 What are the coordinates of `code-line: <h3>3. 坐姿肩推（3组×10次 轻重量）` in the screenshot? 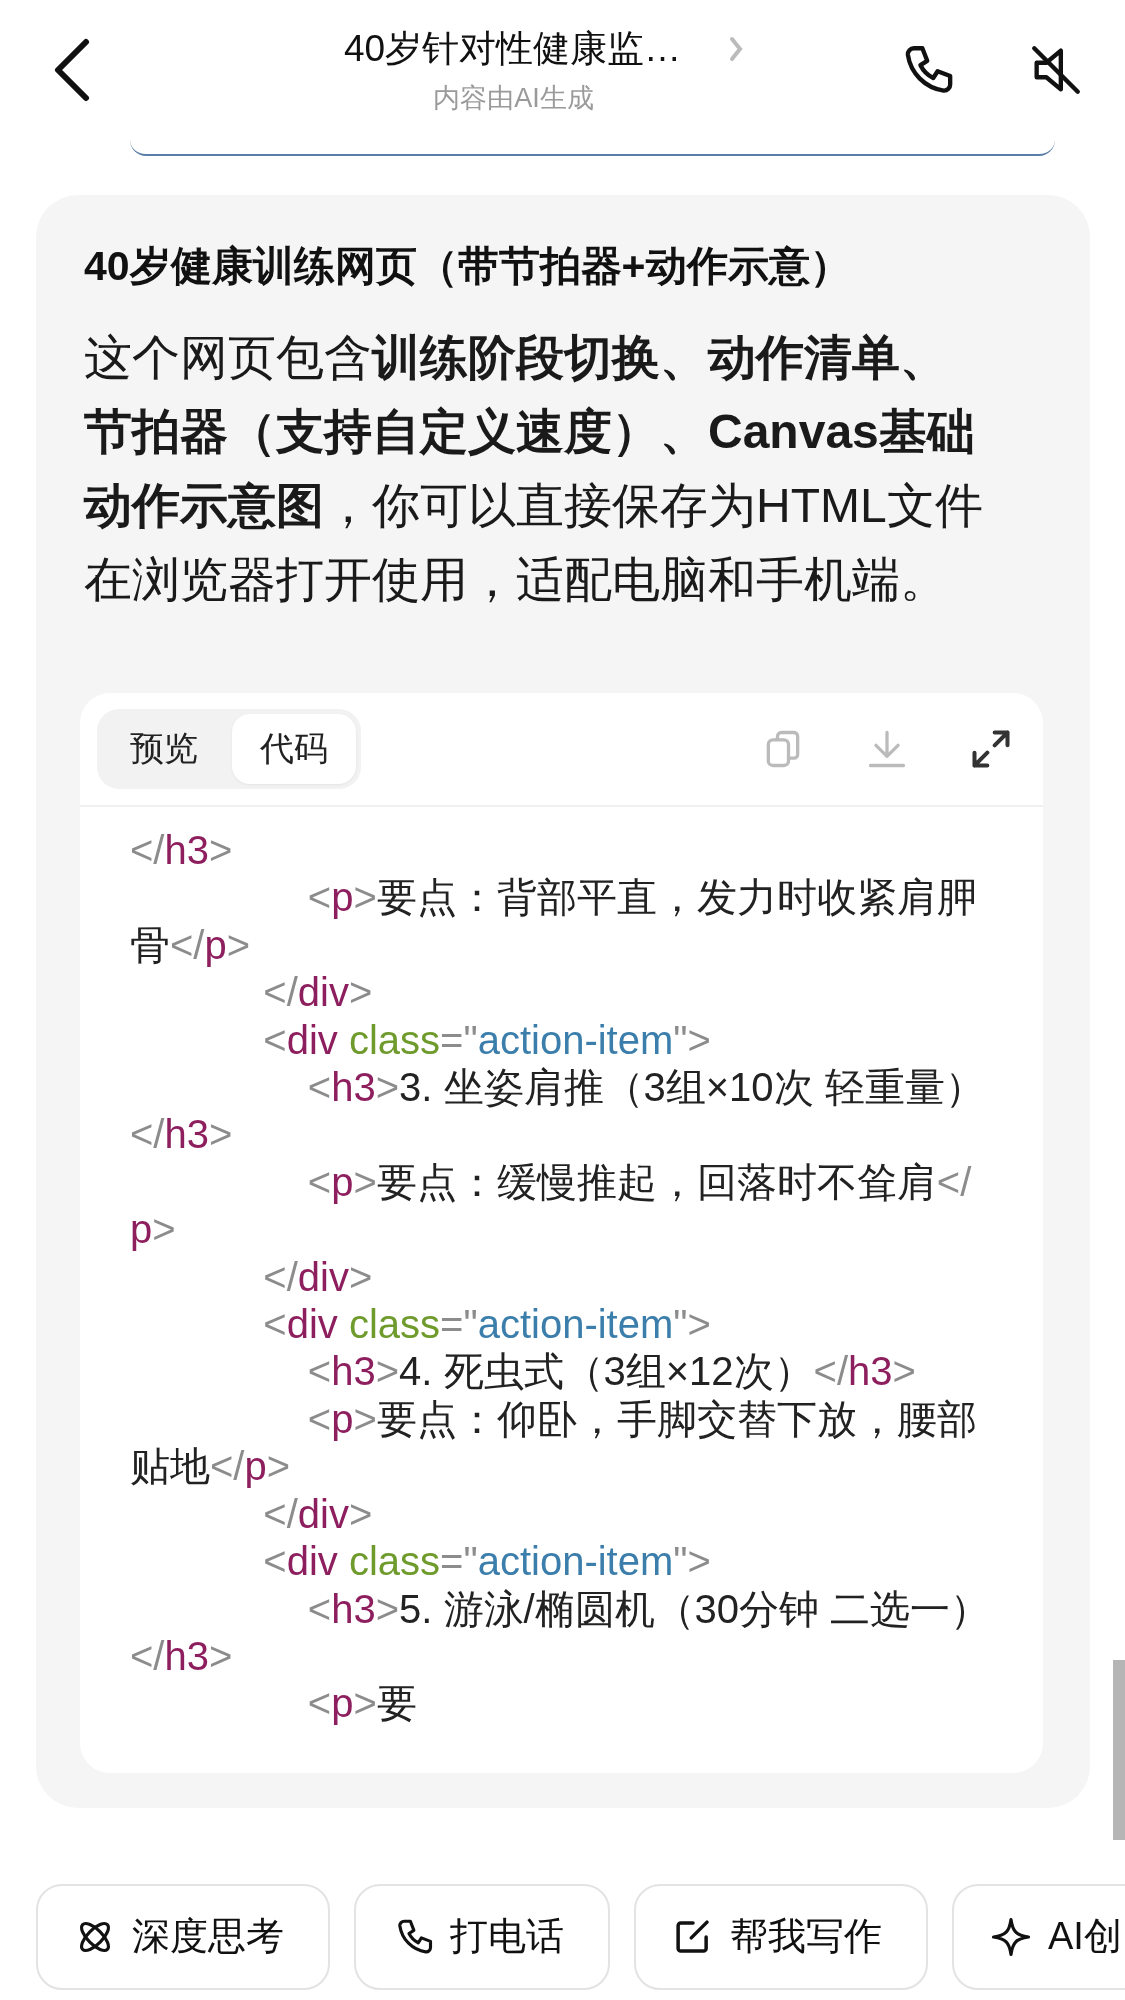 It's located at (646, 1088).